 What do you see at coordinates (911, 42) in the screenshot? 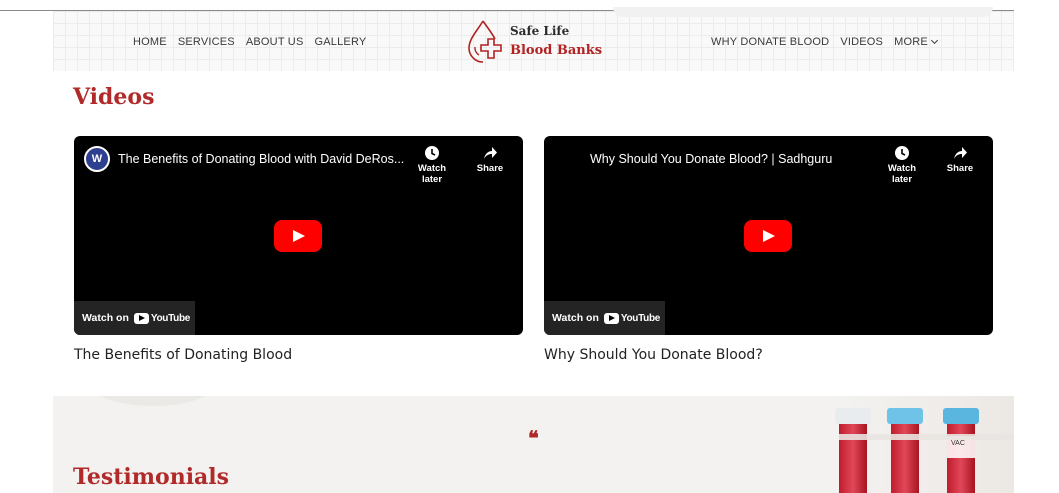
I see `nav-more-label: MORE` at bounding box center [911, 42].